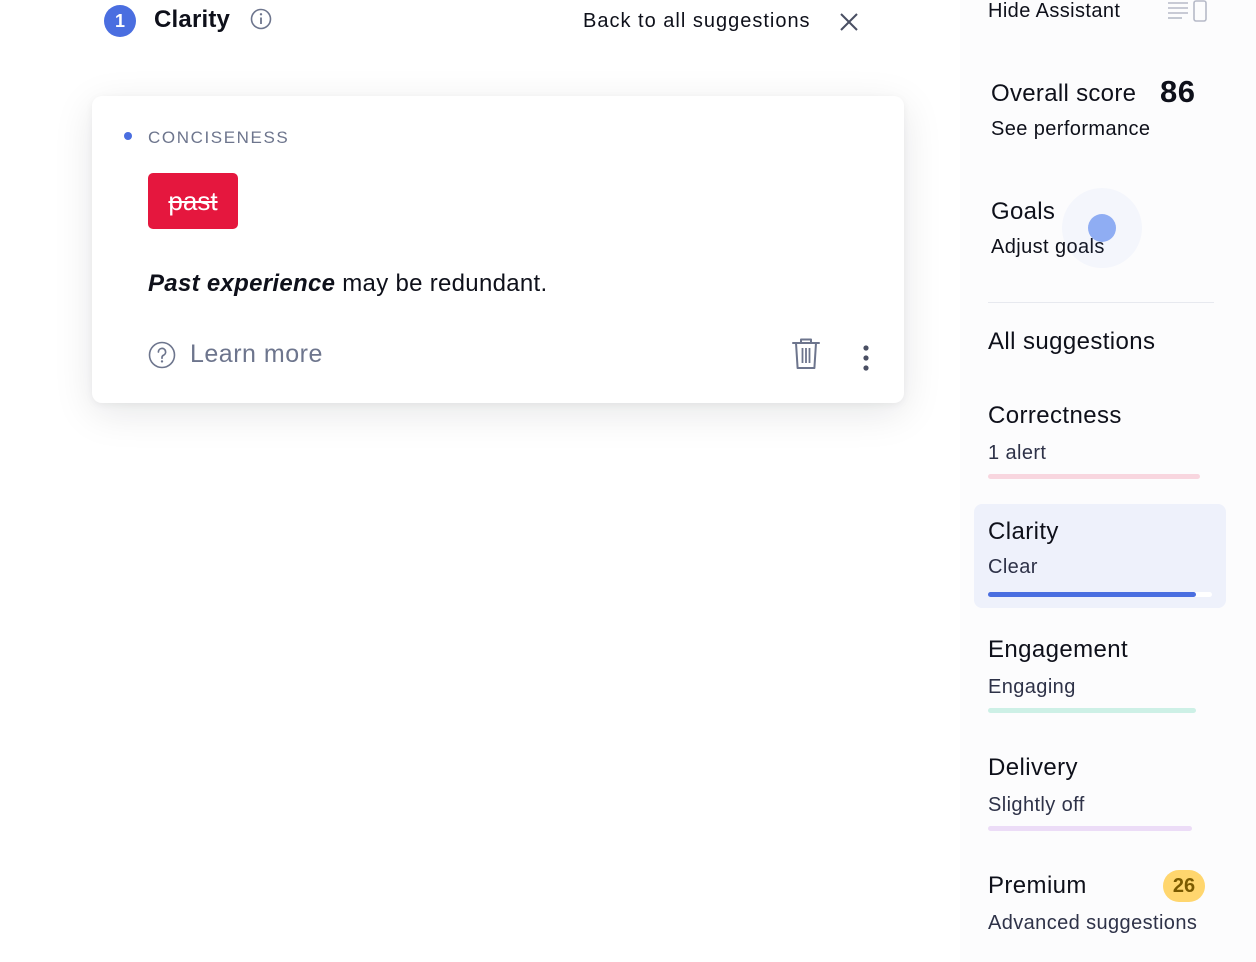 This screenshot has width=1256, height=962. Describe the element at coordinates (1023, 212) in the screenshot. I see `goals-label: Goals` at that location.